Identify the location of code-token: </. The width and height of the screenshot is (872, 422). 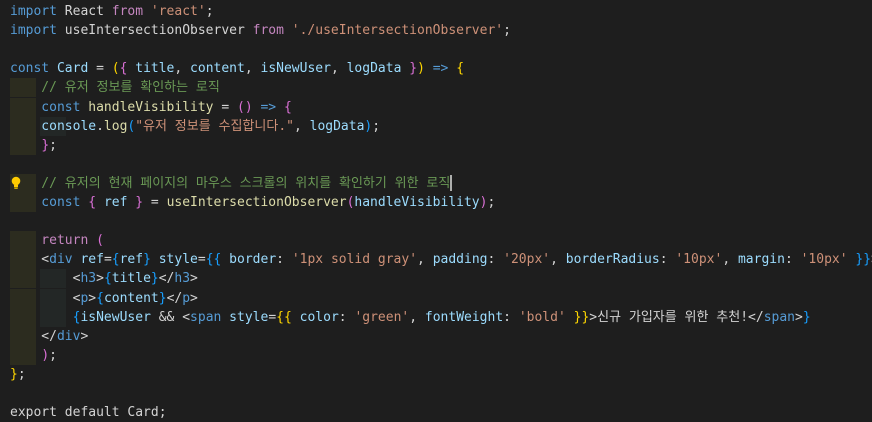
(33, 336).